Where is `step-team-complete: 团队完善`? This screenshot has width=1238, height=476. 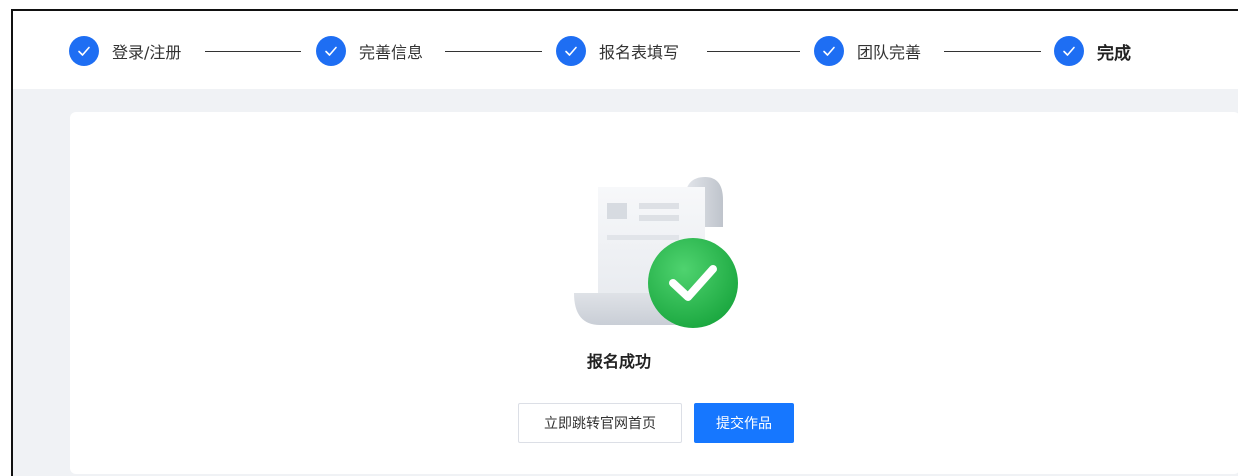
step-team-complete: 团队完善 is located at coordinates (867, 51).